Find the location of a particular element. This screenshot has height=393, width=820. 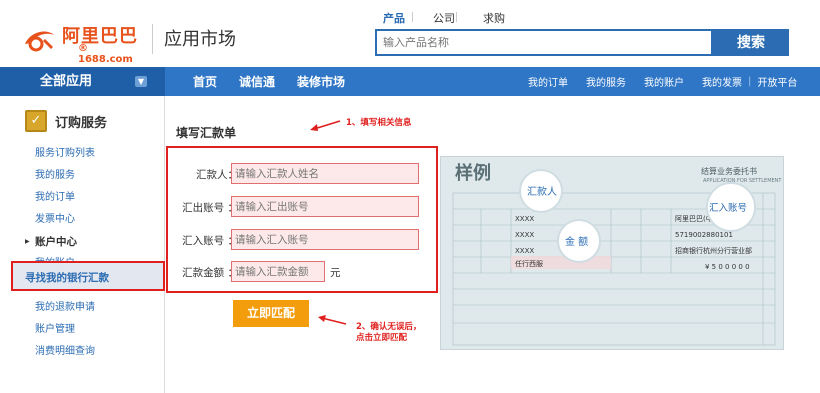

sidebar-title: 订购服务 is located at coordinates (81, 123).